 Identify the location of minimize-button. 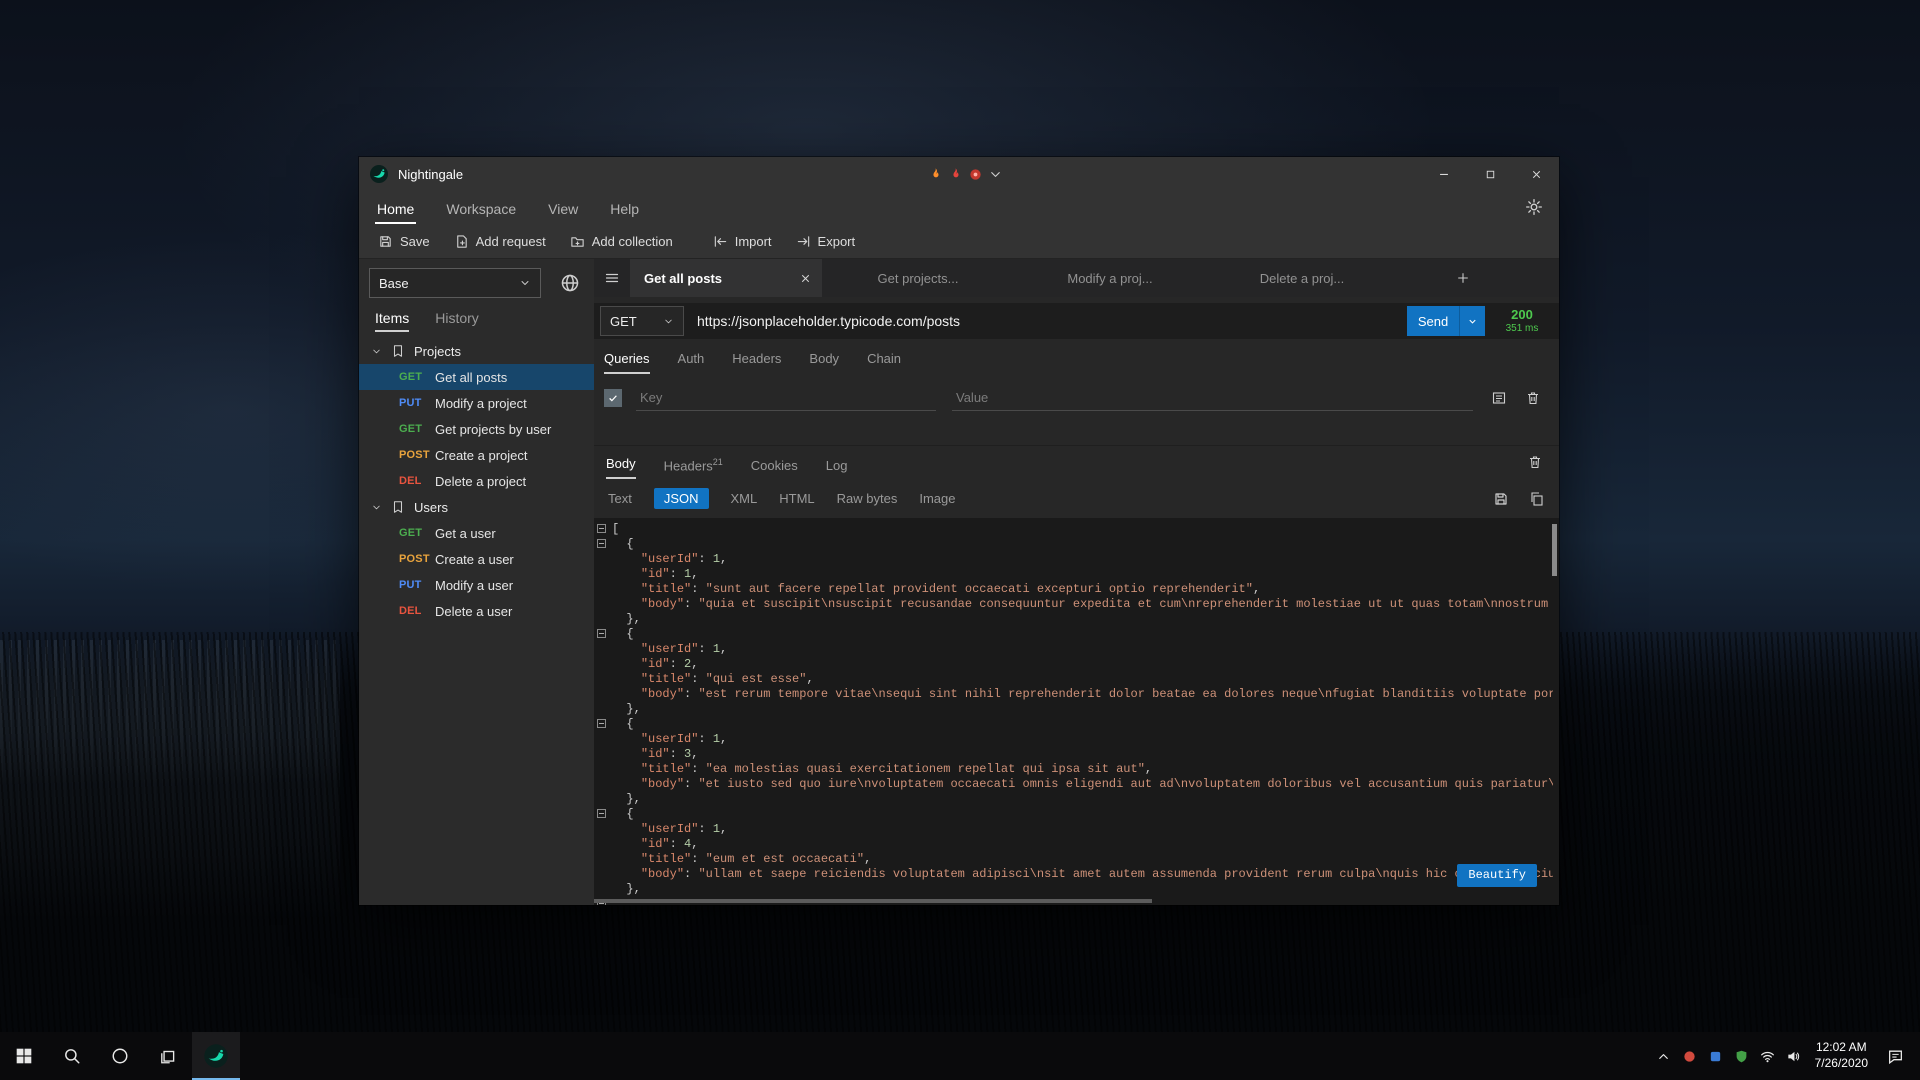
(1444, 174).